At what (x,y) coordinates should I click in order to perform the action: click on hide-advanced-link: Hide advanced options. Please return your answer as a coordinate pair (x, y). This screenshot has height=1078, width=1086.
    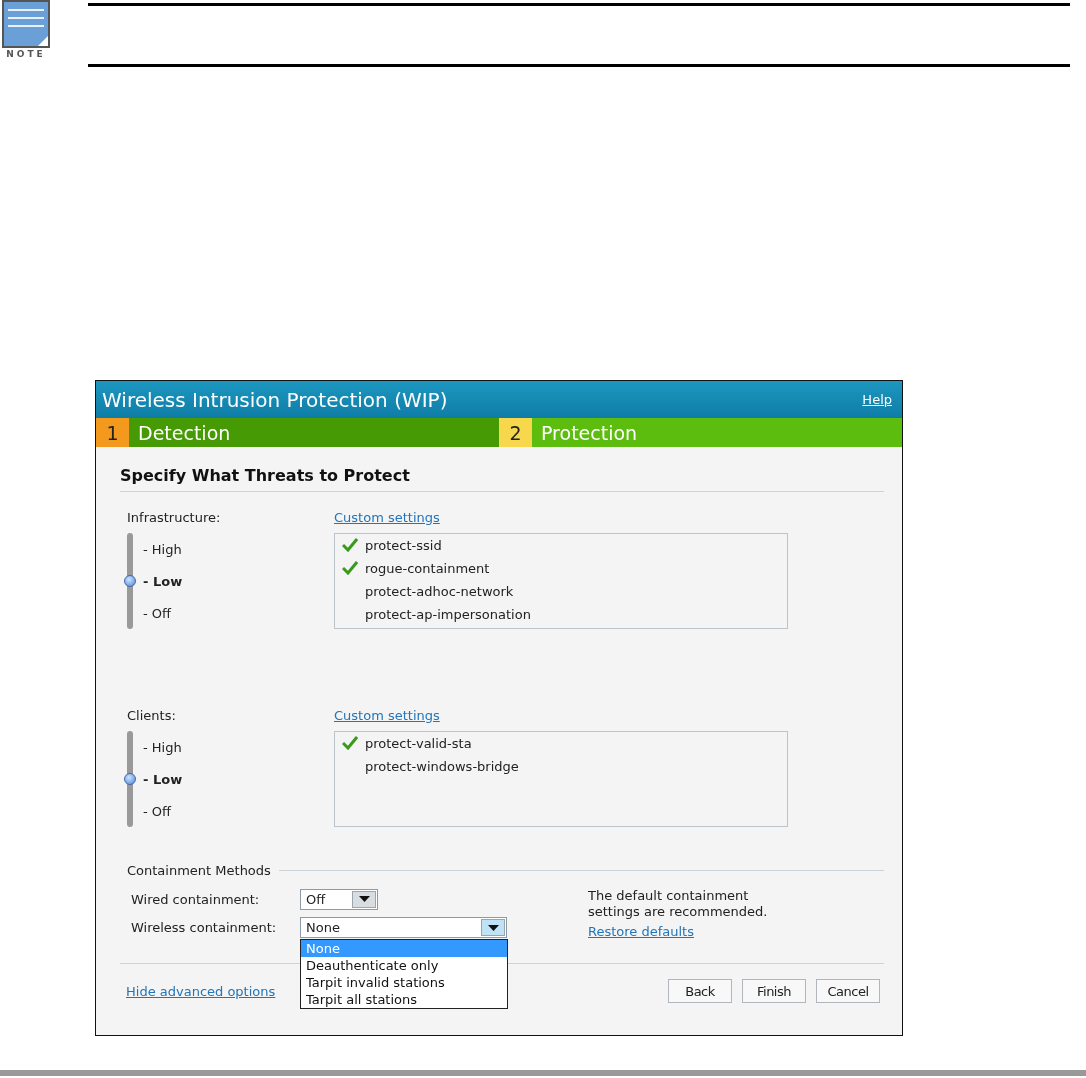
    Looking at the image, I should click on (201, 991).